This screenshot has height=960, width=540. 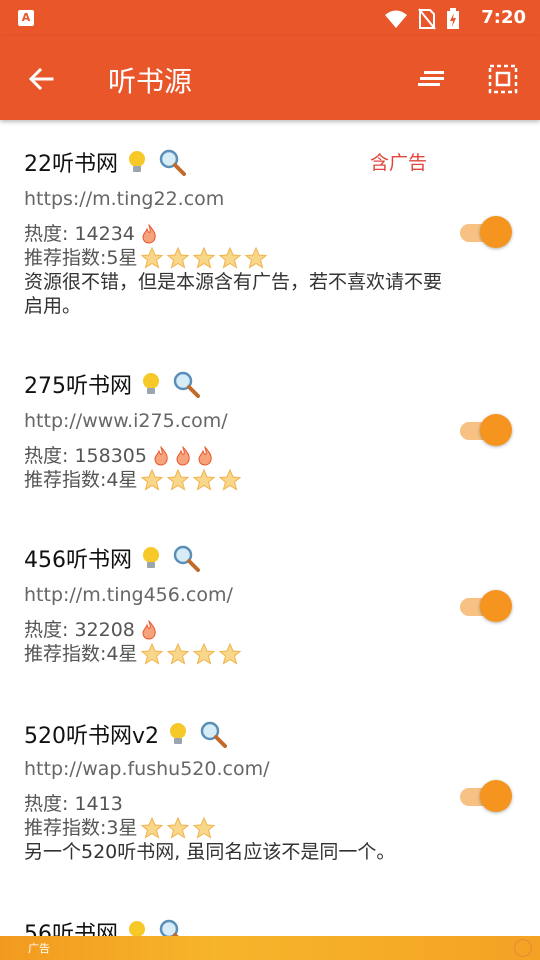 I want to click on source-meta: 热度: 1413 推荐指数:3星, so click(x=120, y=816).